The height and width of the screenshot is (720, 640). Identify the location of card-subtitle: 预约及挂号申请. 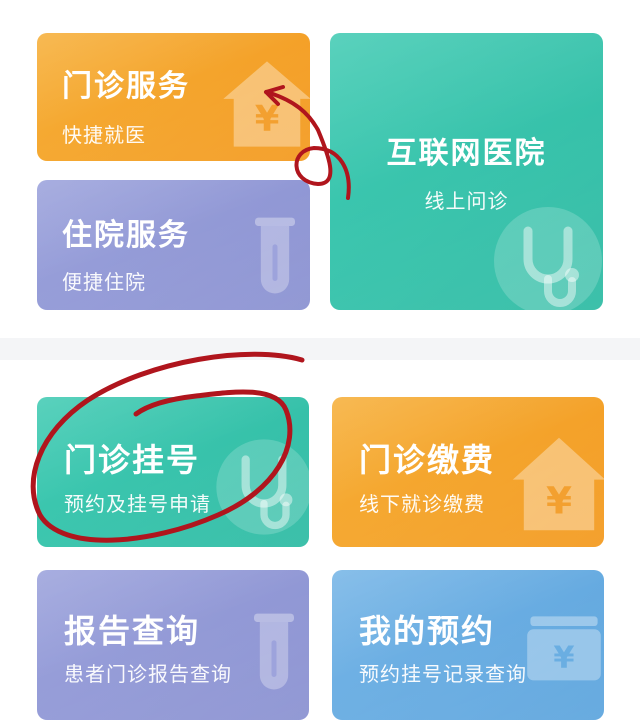
(137, 504).